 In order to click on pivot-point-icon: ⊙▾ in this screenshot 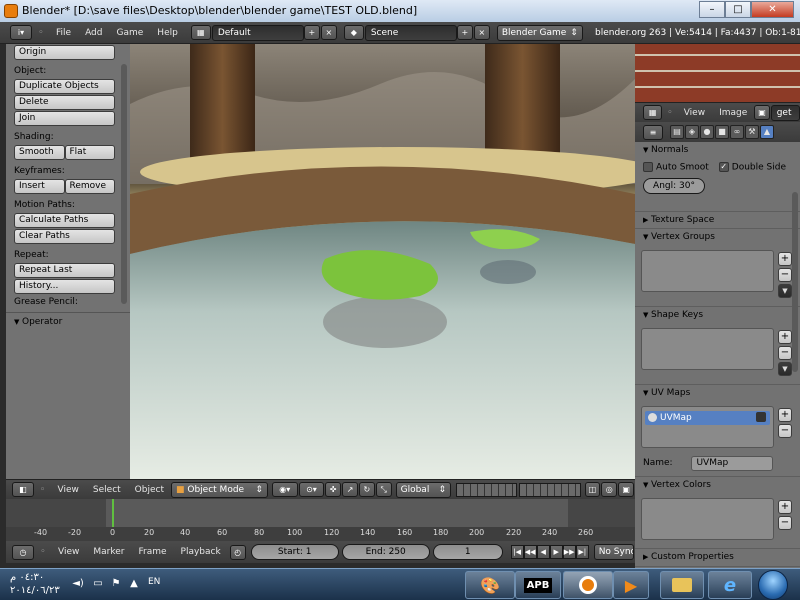, I will do `click(311, 489)`.